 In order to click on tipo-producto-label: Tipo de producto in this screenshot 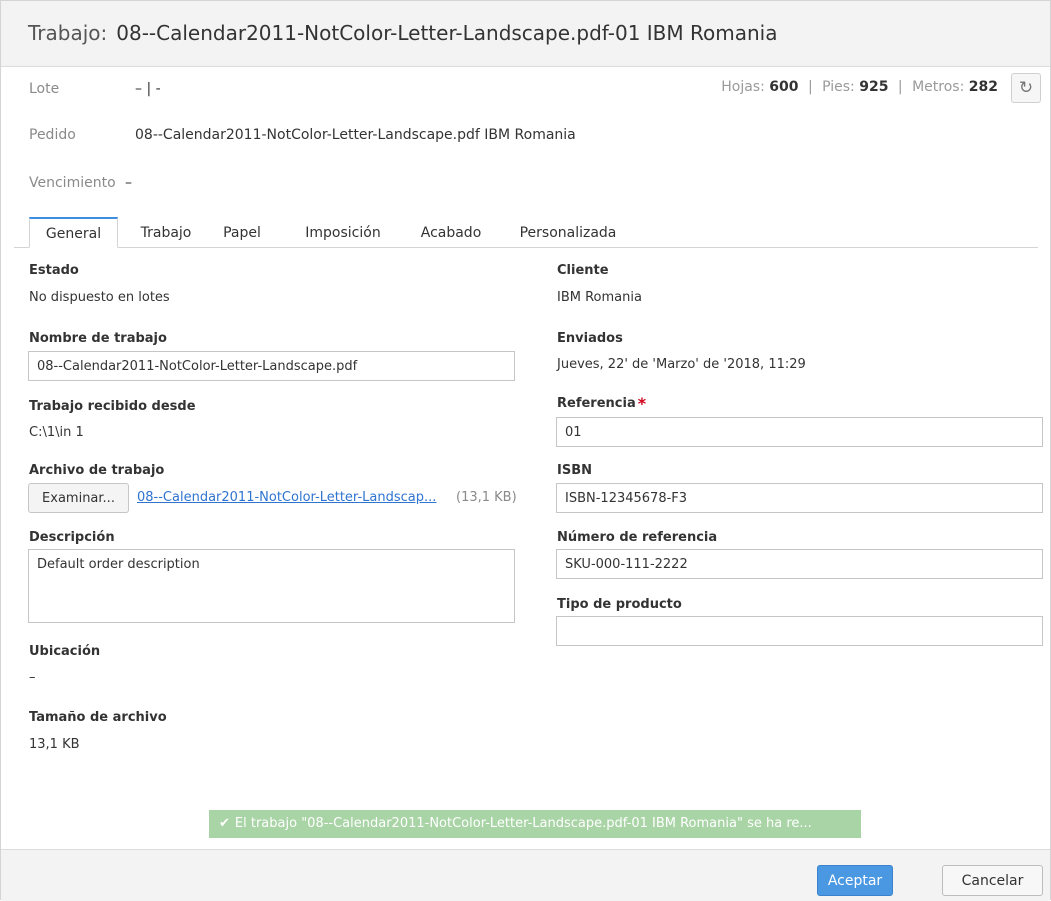, I will do `click(619, 604)`.